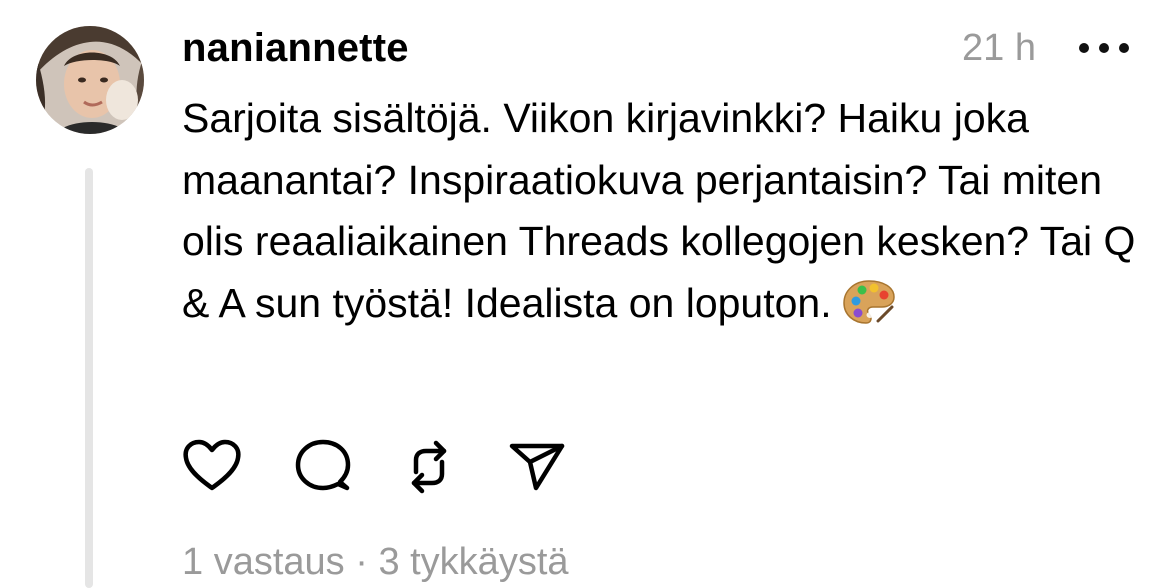 The height and width of the screenshot is (588, 1170). I want to click on repost-button, so click(428, 466).